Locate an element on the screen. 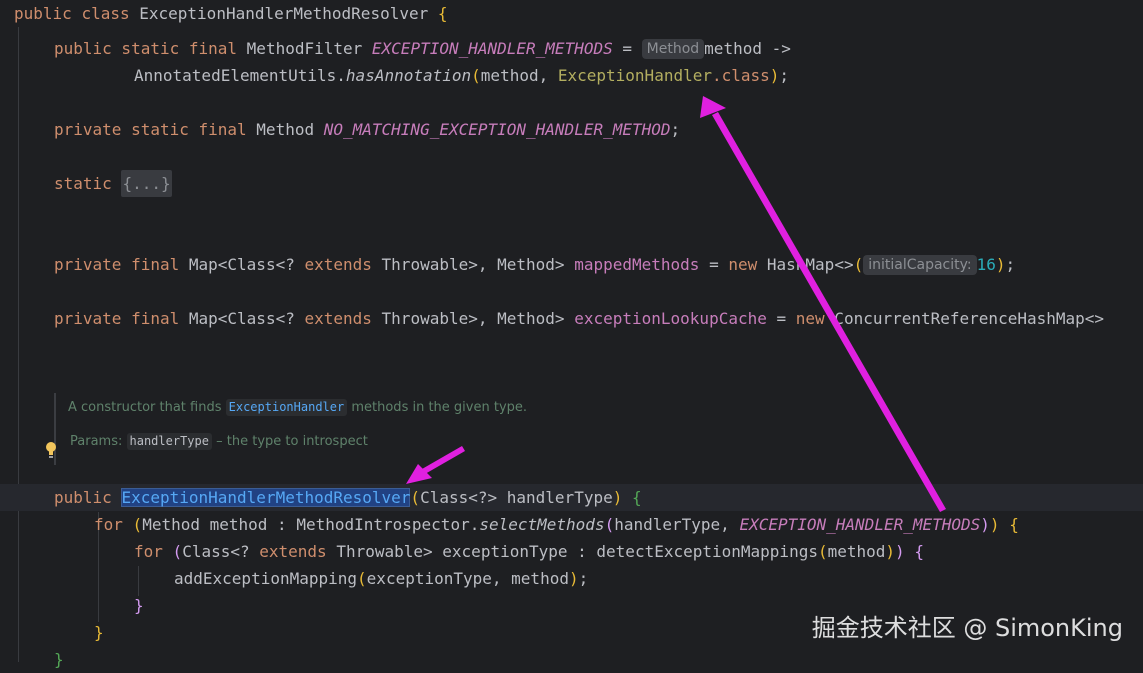  ctor-name: HashMap<> is located at coordinates (805, 264).